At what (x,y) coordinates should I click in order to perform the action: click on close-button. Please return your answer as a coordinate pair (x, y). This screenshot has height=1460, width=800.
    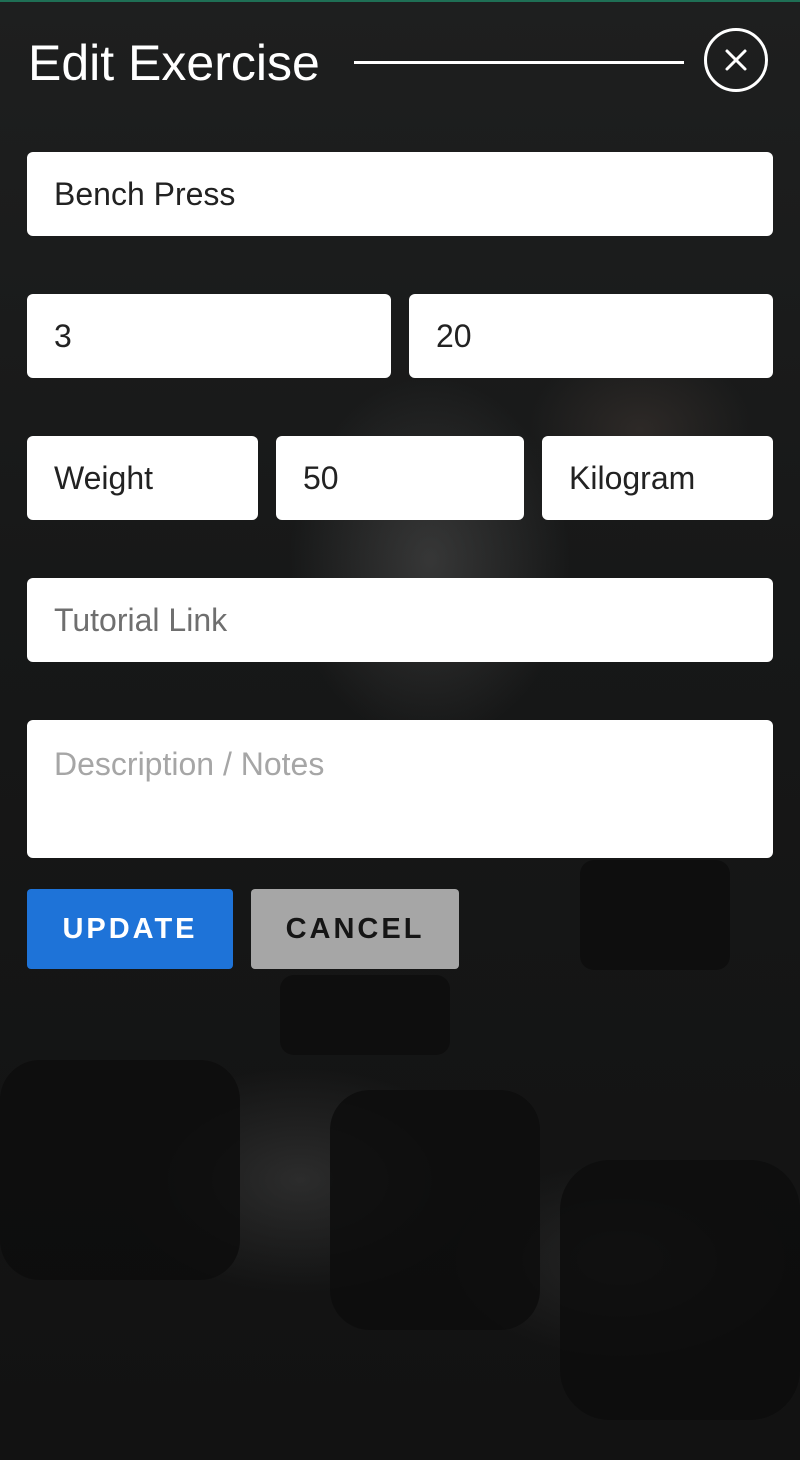
    Looking at the image, I should click on (736, 60).